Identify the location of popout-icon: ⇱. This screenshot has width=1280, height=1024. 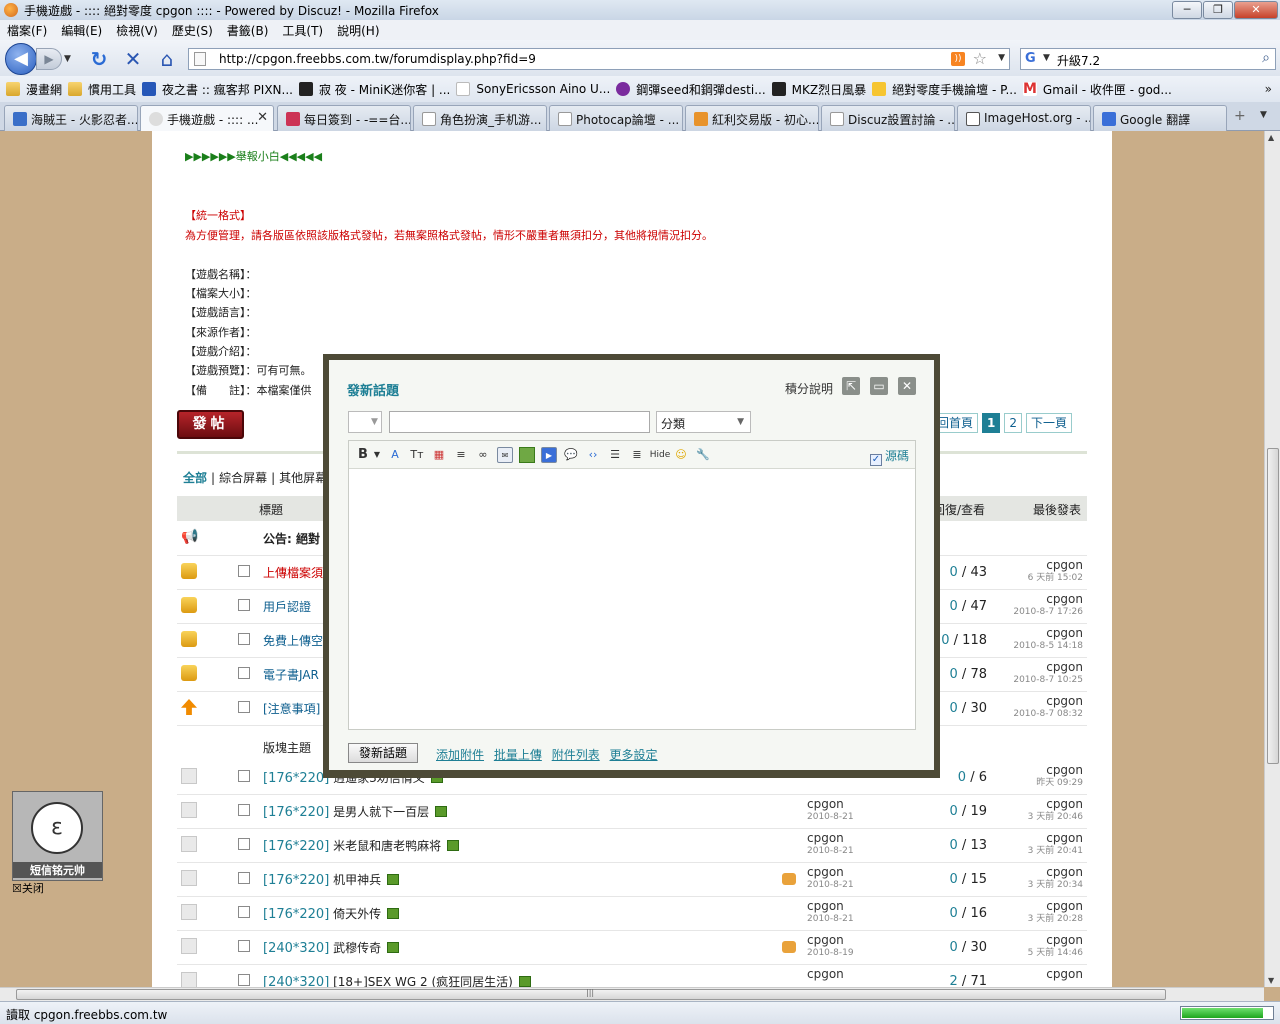
(851, 386).